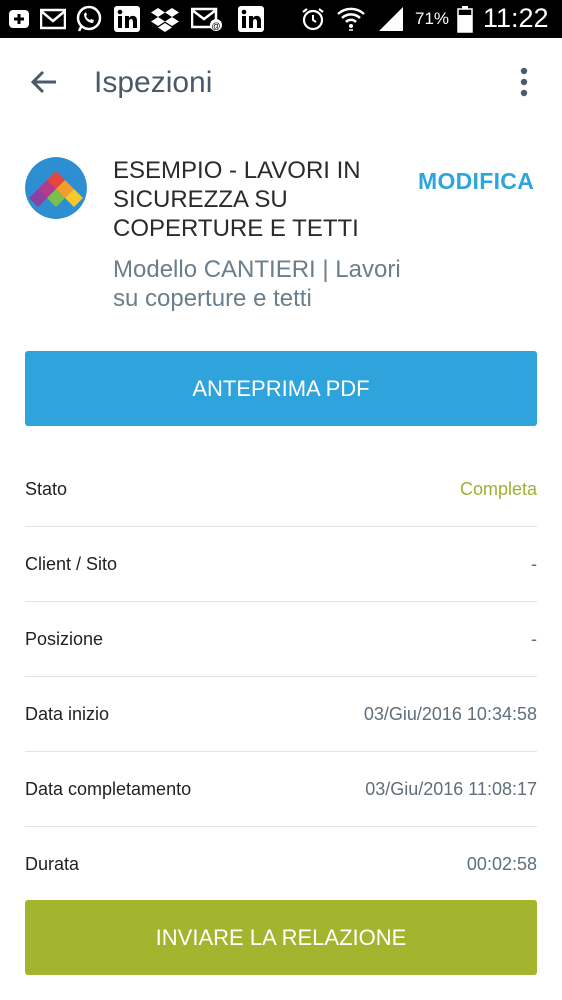  What do you see at coordinates (281, 489) in the screenshot?
I see `detail-row-status: Stato Completa` at bounding box center [281, 489].